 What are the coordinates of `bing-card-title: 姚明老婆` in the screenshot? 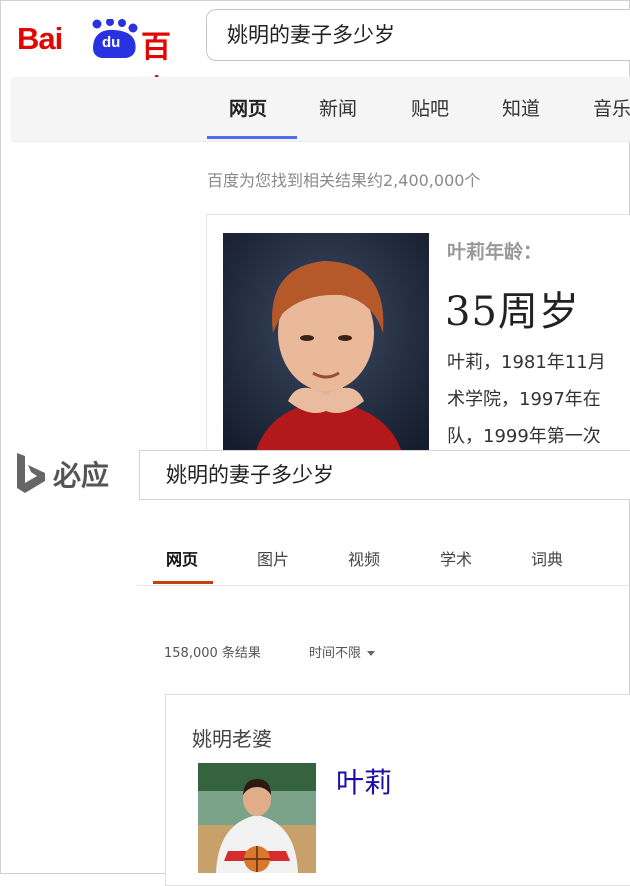 It's located at (232, 739).